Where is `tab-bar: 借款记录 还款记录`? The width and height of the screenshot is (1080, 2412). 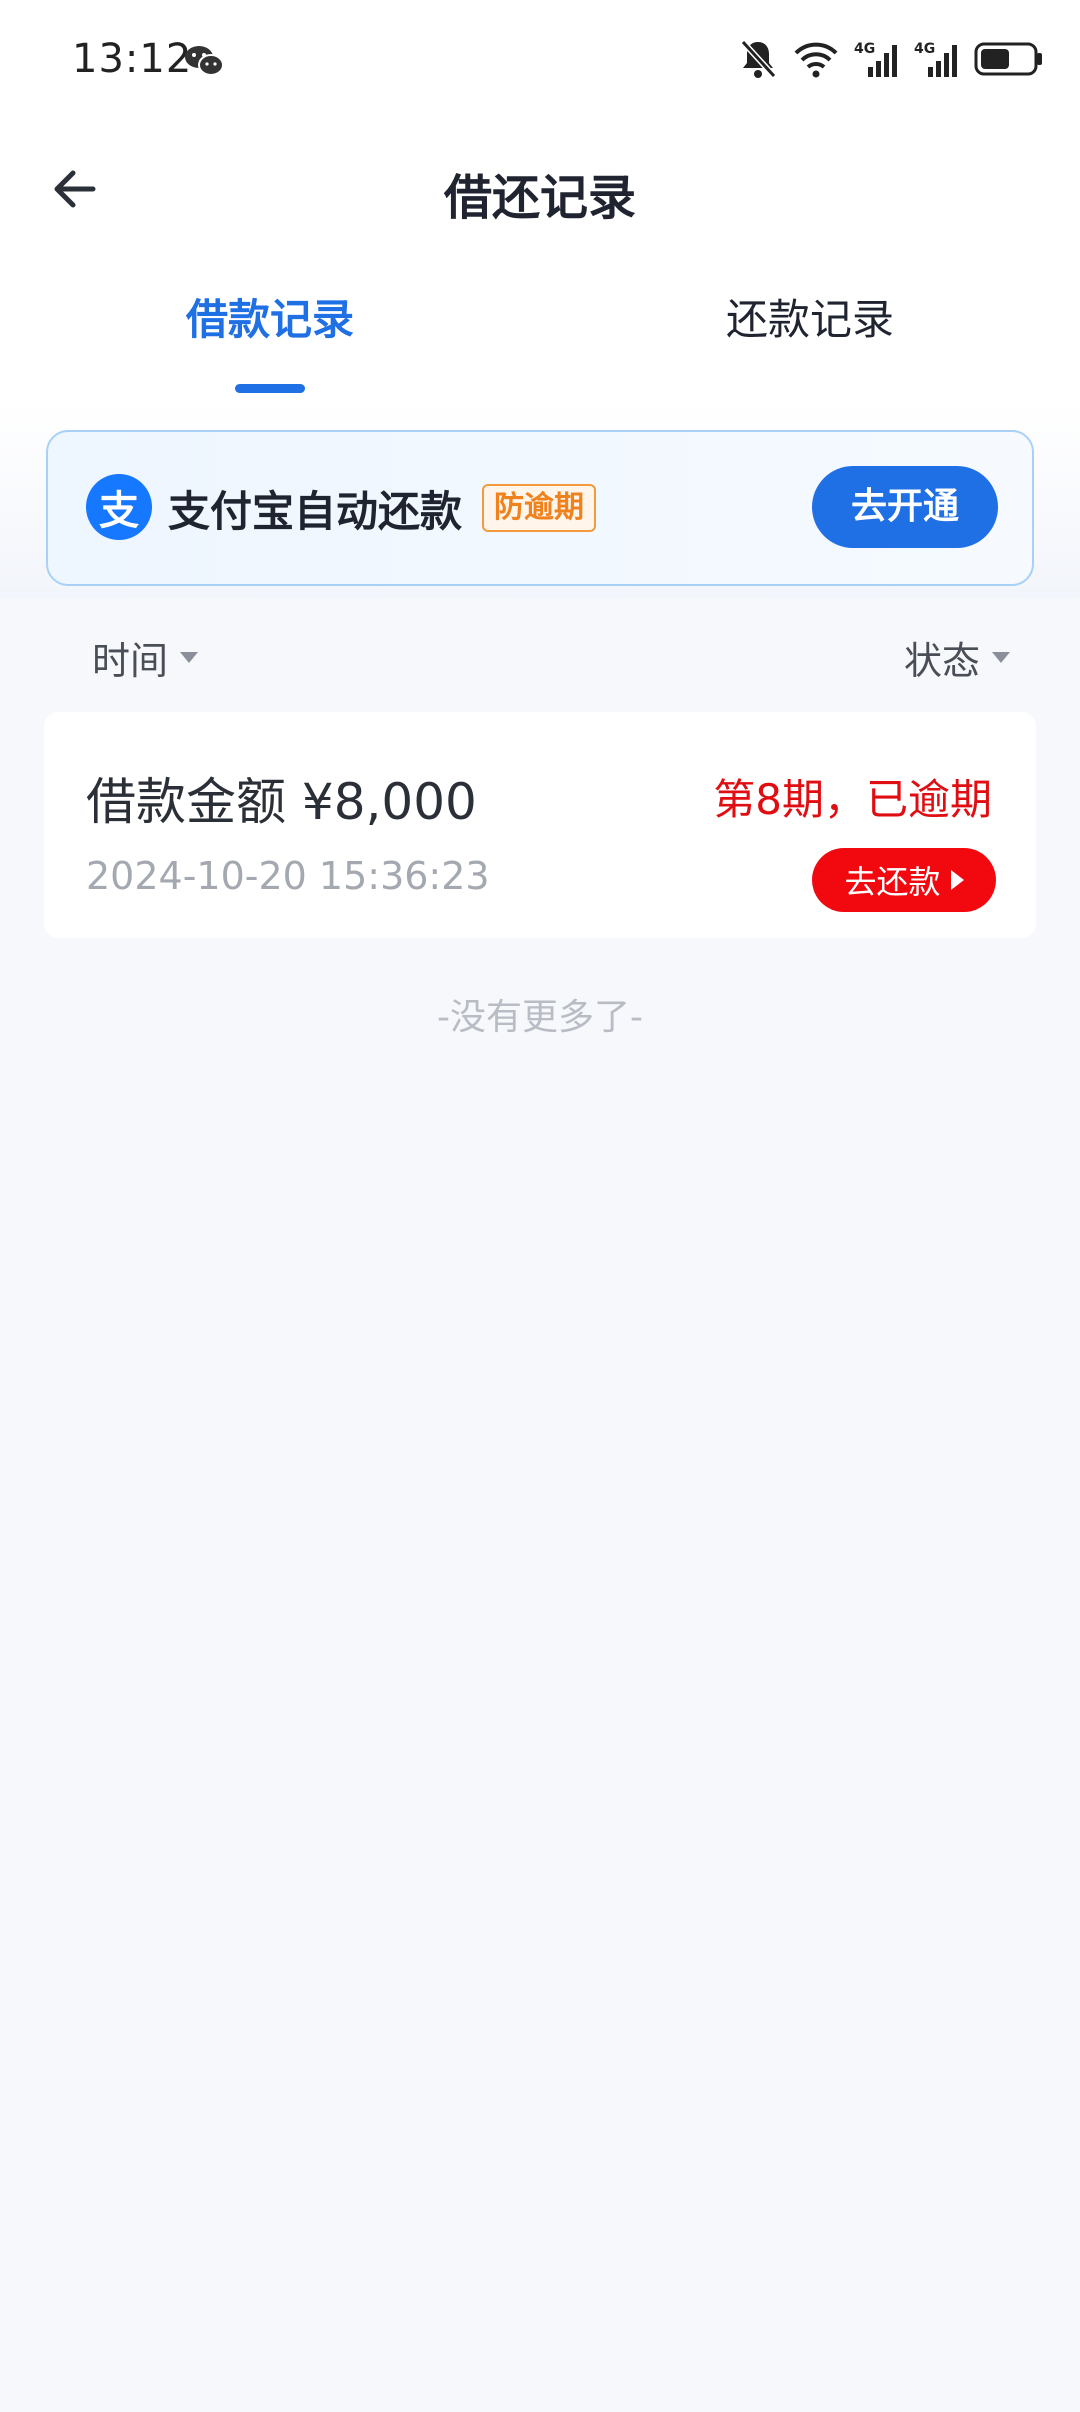 tab-bar: 借款记录 还款记录 is located at coordinates (540, 325).